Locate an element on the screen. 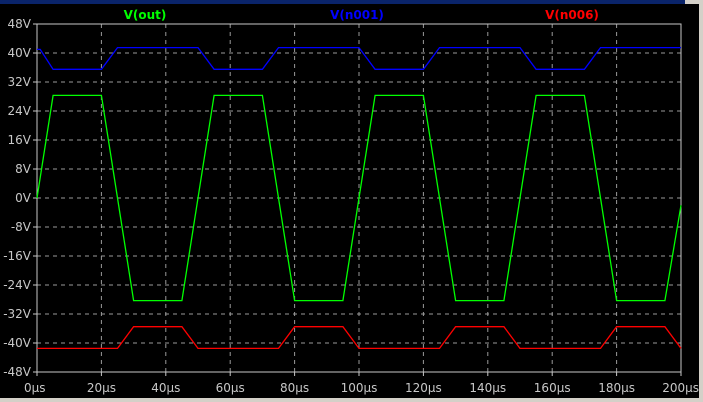  x-tick-label: 160µs is located at coordinates (552, 388).